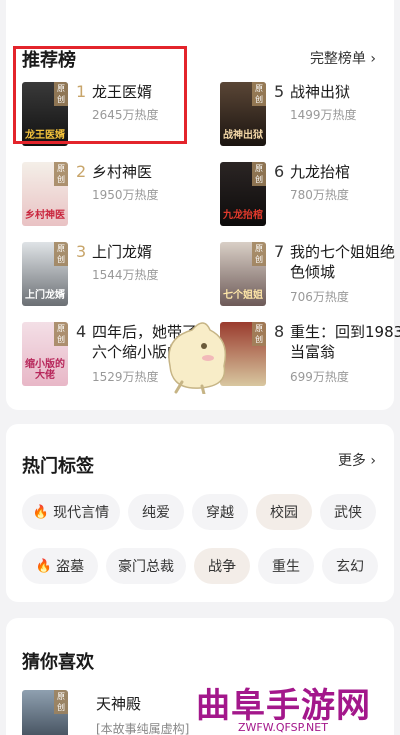 The image size is (400, 735). I want to click on rank-number: 4, so click(81, 331).